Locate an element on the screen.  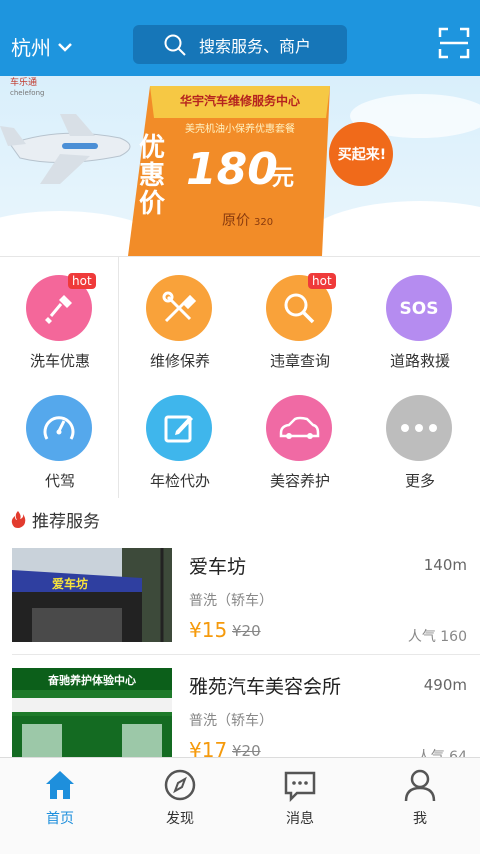
tab-compass: 发现 is located at coordinates (180, 798).